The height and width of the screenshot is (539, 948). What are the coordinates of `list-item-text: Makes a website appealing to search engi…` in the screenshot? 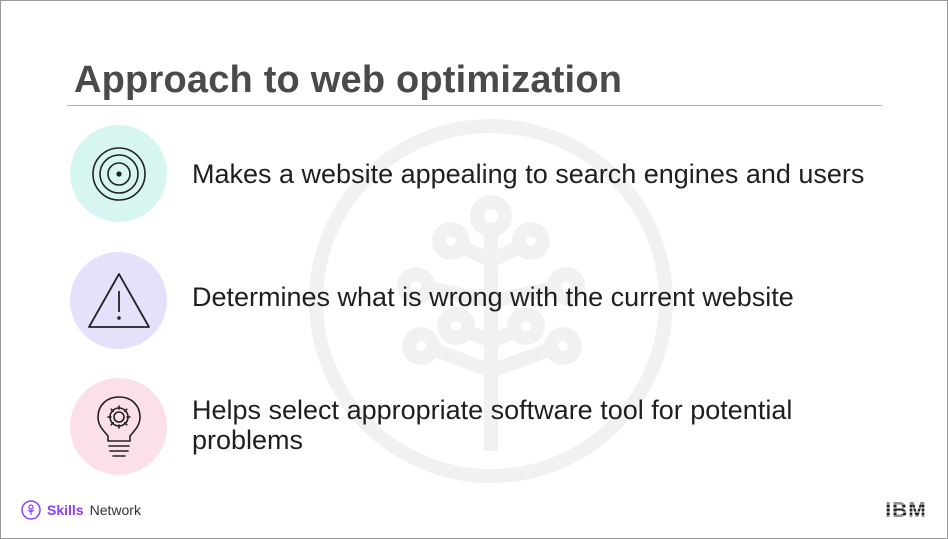 It's located at (528, 174).